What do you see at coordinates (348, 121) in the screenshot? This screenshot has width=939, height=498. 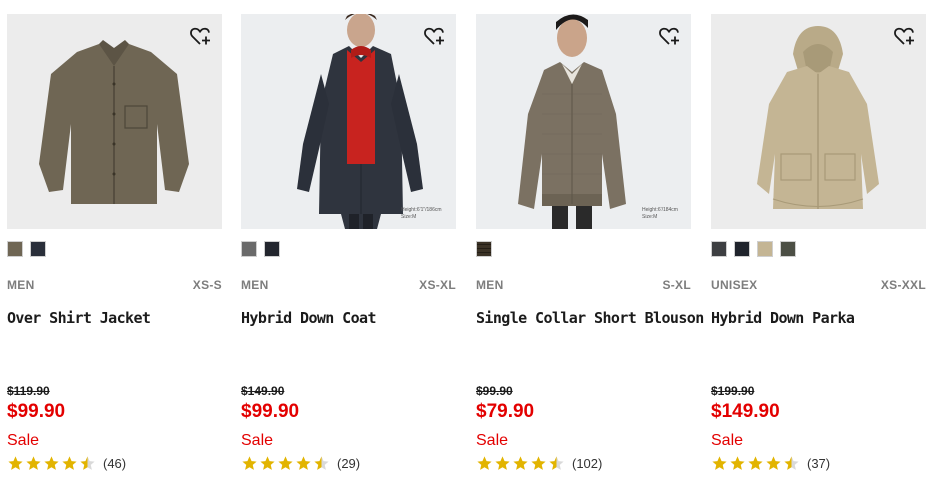 I see `product-image: Height:6'1"/186cm Size:M` at bounding box center [348, 121].